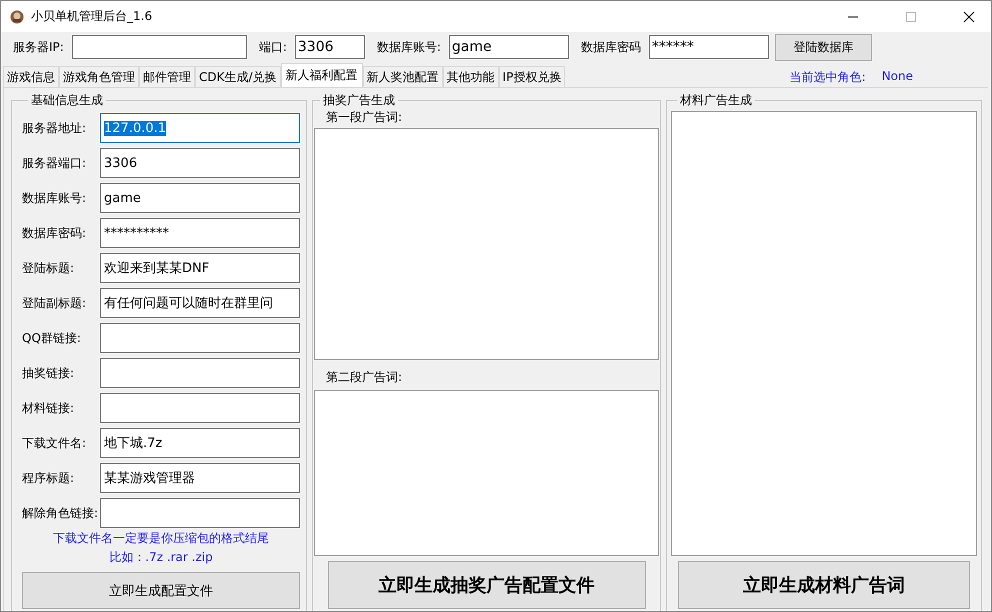 Image resolution: width=992 pixels, height=612 pixels. Describe the element at coordinates (31, 76) in the screenshot. I see `tab: 游戏信息` at that location.